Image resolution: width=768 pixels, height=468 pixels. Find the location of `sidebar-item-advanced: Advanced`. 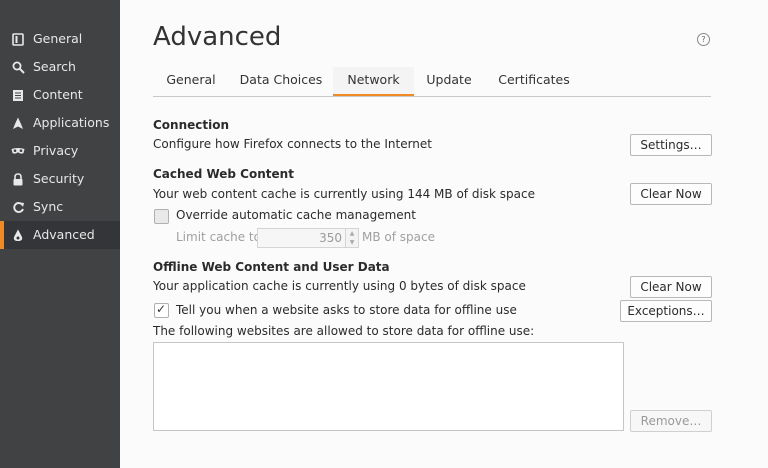

sidebar-item-advanced: Advanced is located at coordinates (60, 235).